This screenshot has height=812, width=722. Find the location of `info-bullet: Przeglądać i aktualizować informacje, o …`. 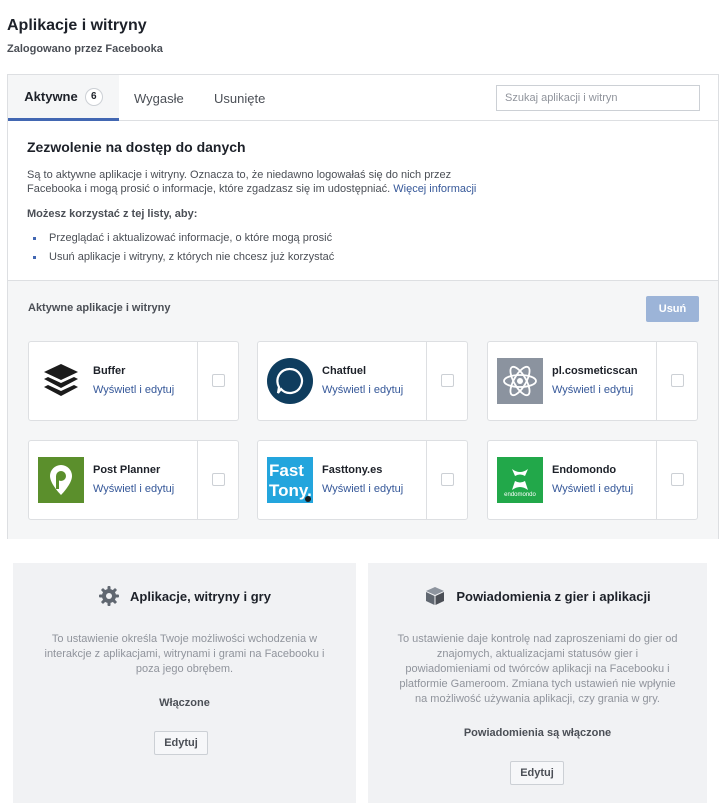

info-bullet: Przeglądać i aktualizować informacje, o … is located at coordinates (367, 238).